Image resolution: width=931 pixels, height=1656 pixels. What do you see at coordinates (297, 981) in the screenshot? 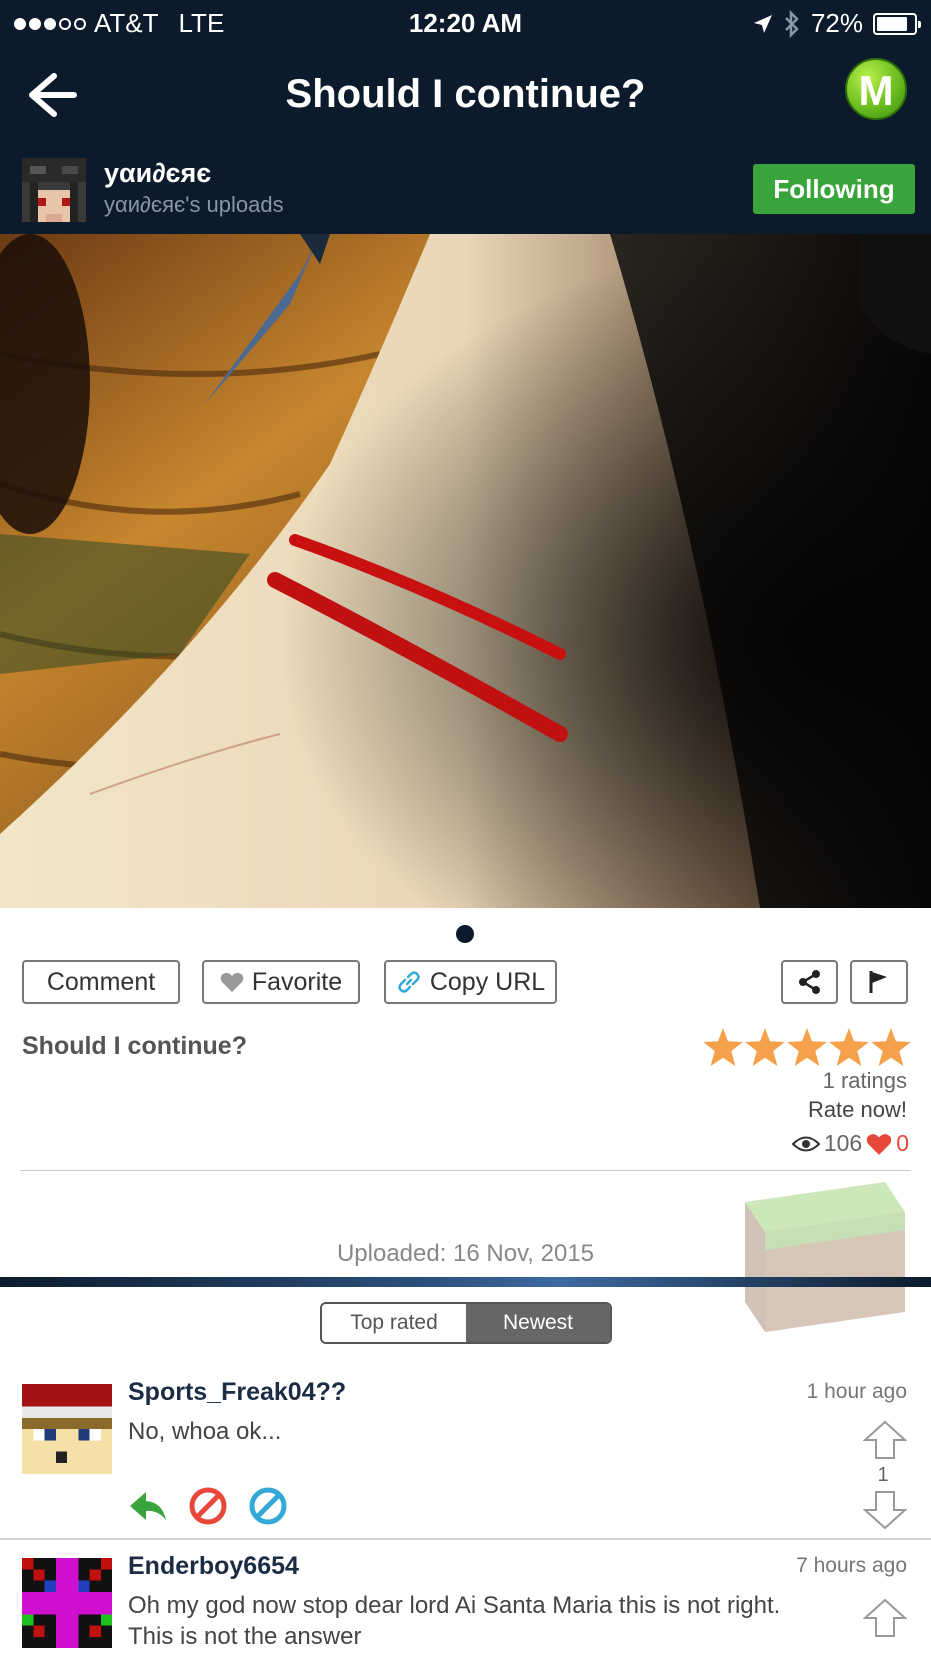
I see `favorite-label: Favorite` at bounding box center [297, 981].